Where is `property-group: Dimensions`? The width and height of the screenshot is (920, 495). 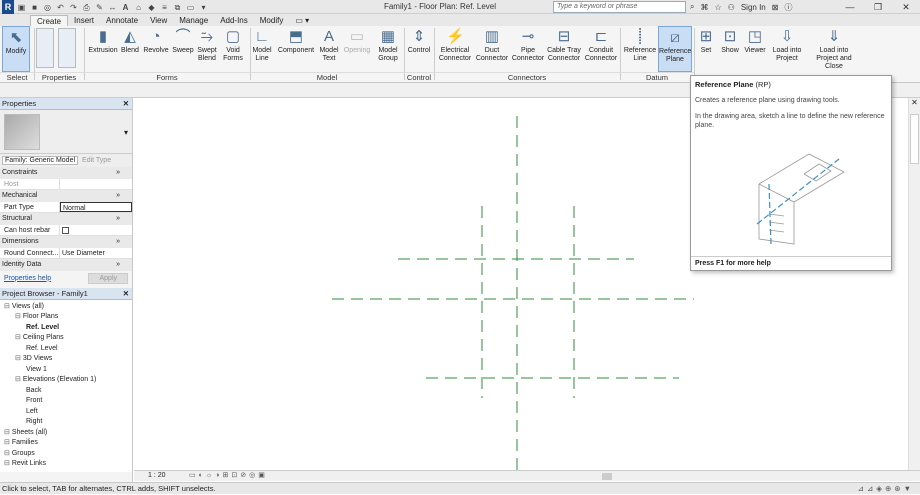 property-group: Dimensions is located at coordinates (66, 242).